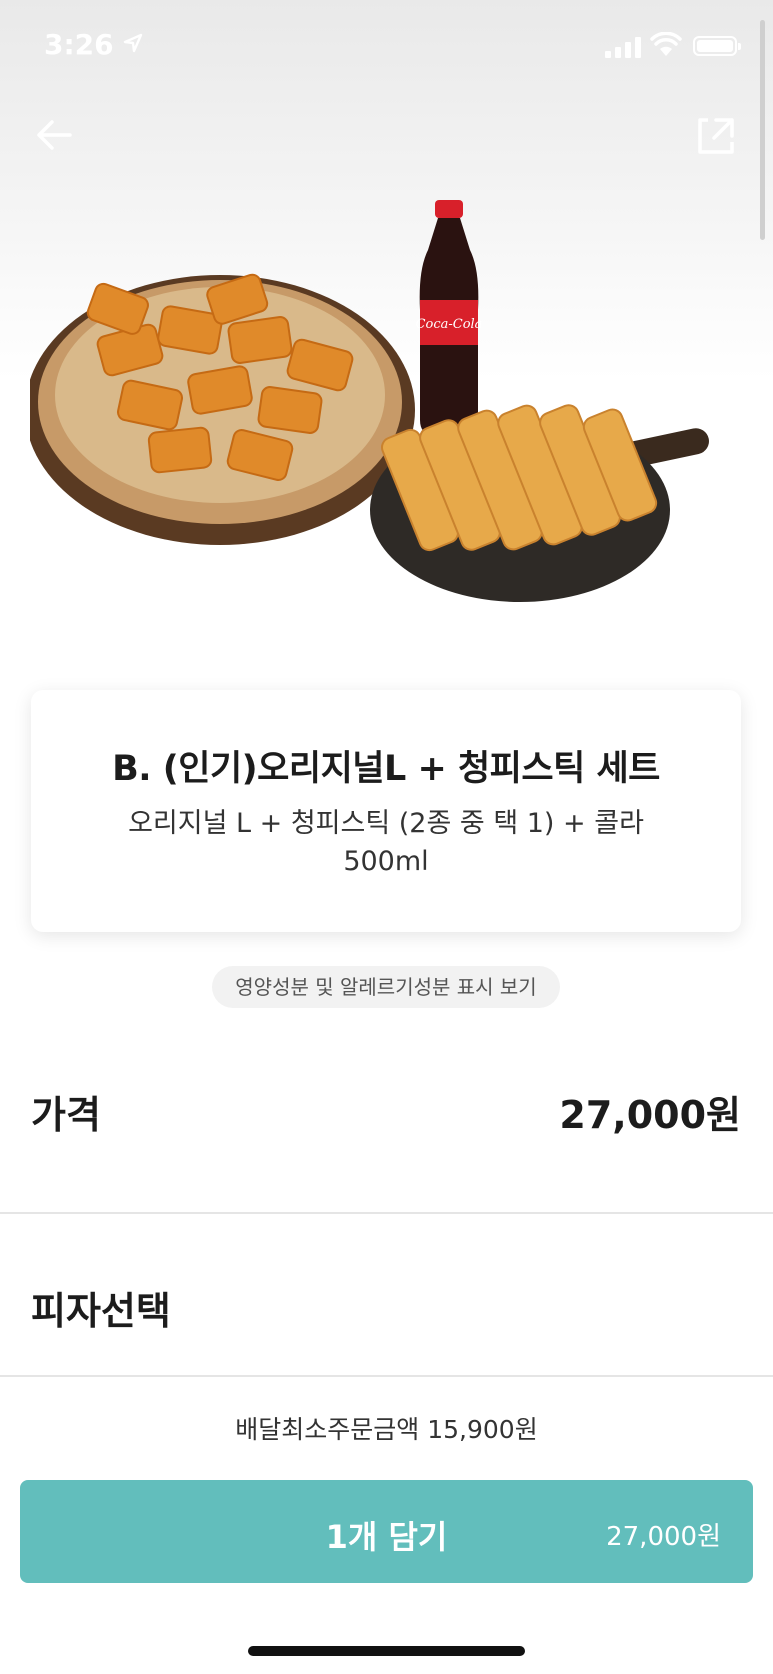 This screenshot has height=1674, width=773. I want to click on add-to-cart-price: 27,000원, so click(663, 1537).